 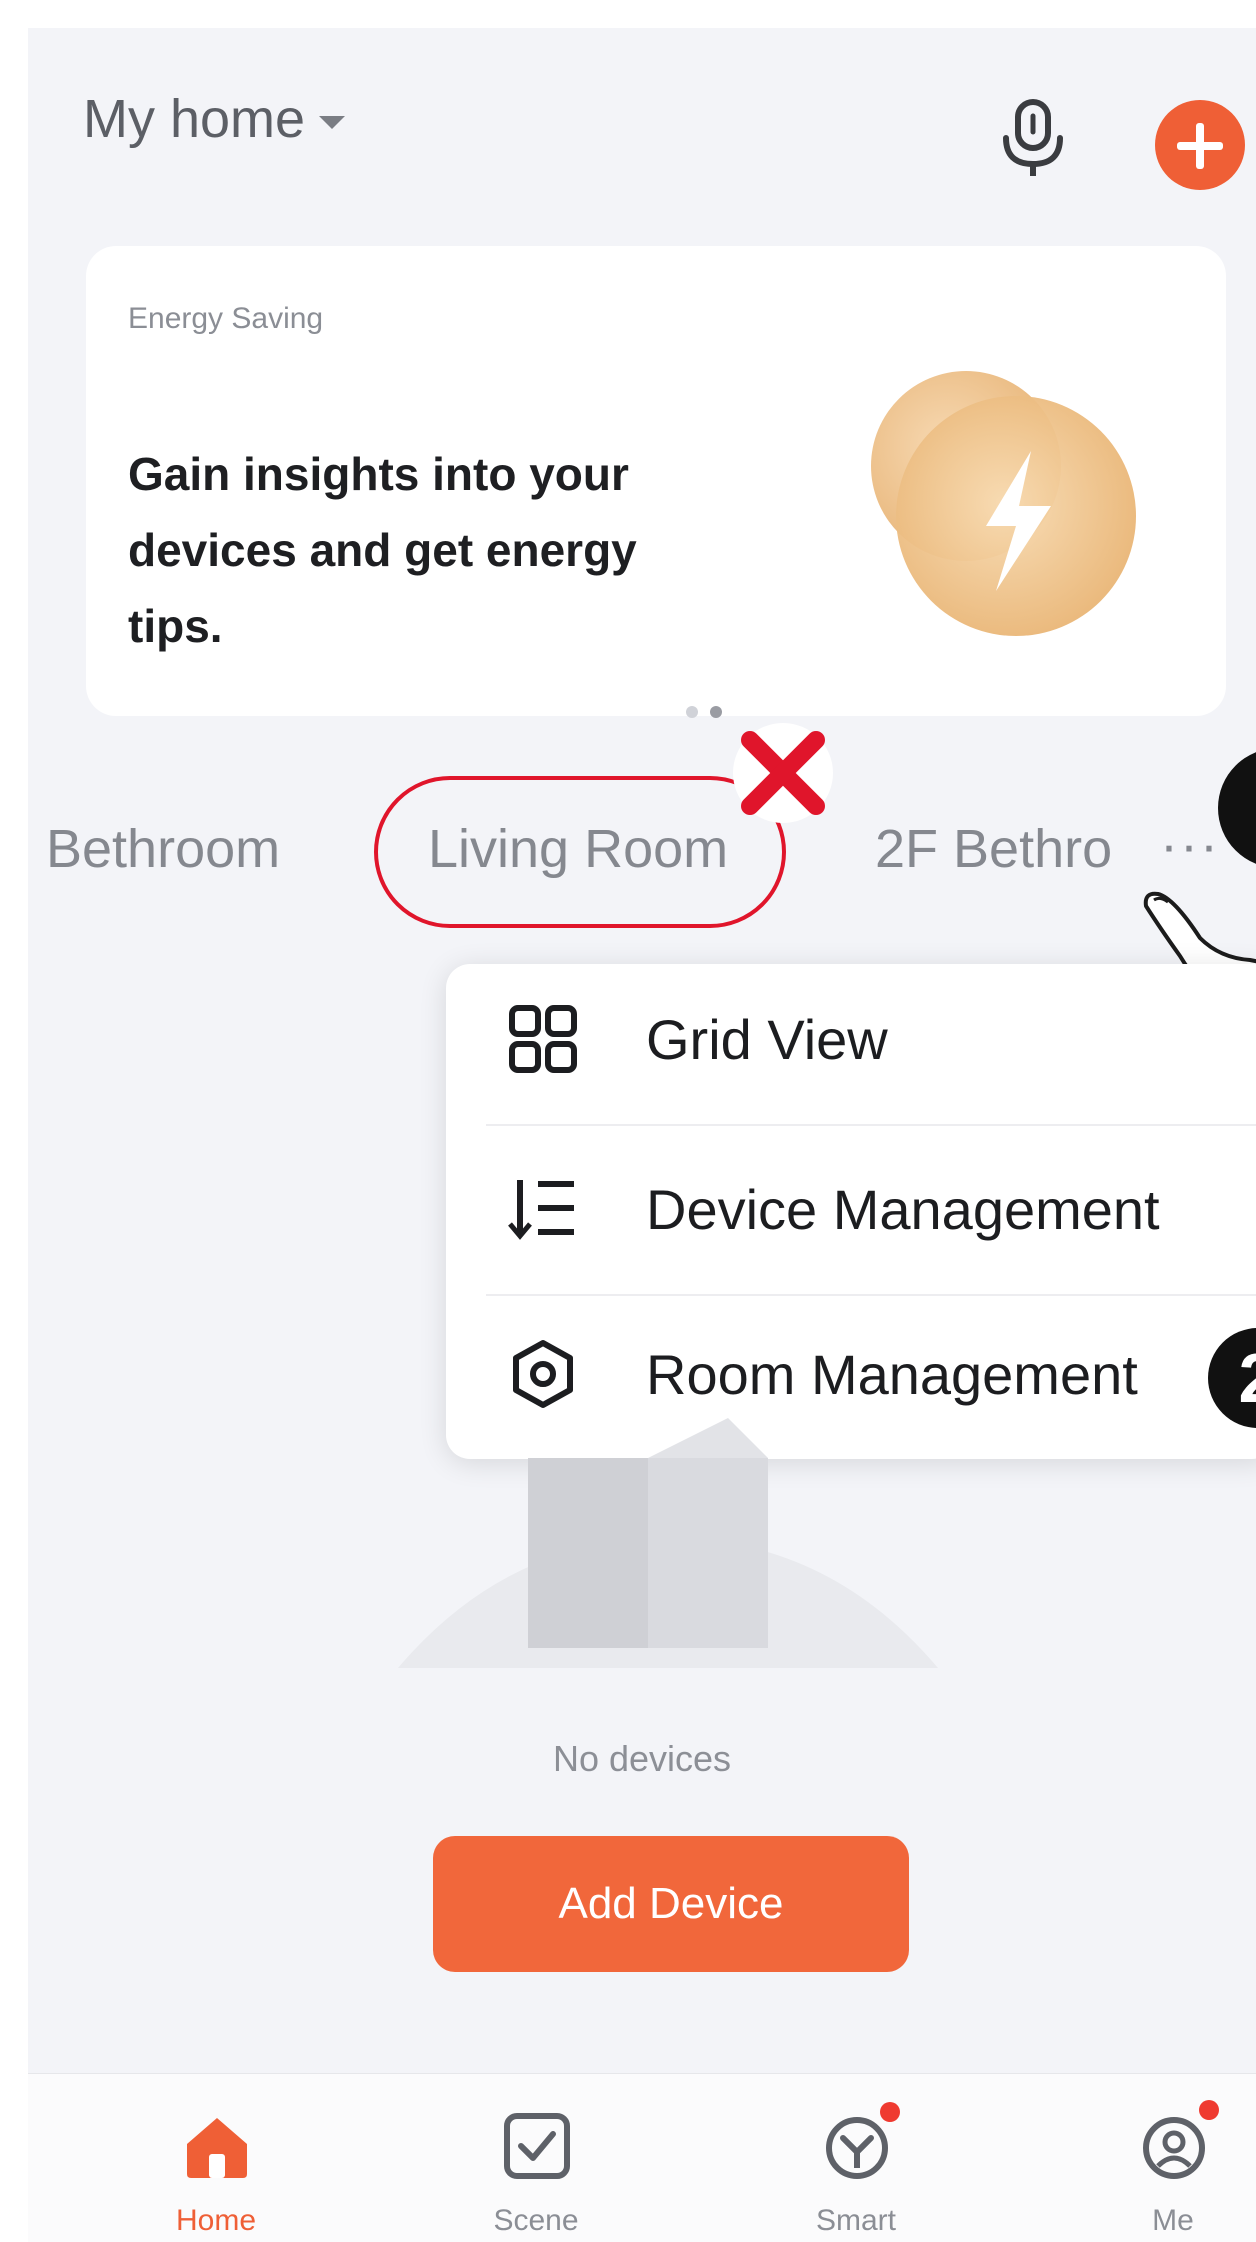 I want to click on tab-2f-bethroom: 2F Bethro, so click(x=1010, y=849).